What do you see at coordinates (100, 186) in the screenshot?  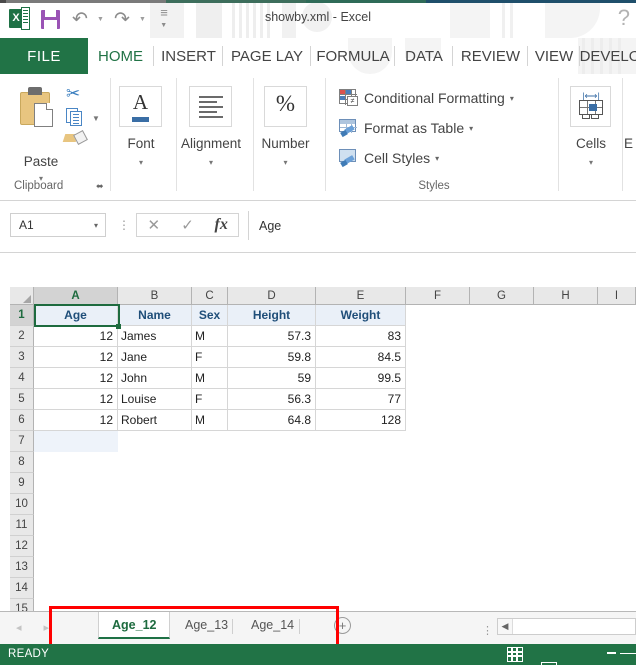 I see `clipboard-dialog-launcher-icon: ⬌` at bounding box center [100, 186].